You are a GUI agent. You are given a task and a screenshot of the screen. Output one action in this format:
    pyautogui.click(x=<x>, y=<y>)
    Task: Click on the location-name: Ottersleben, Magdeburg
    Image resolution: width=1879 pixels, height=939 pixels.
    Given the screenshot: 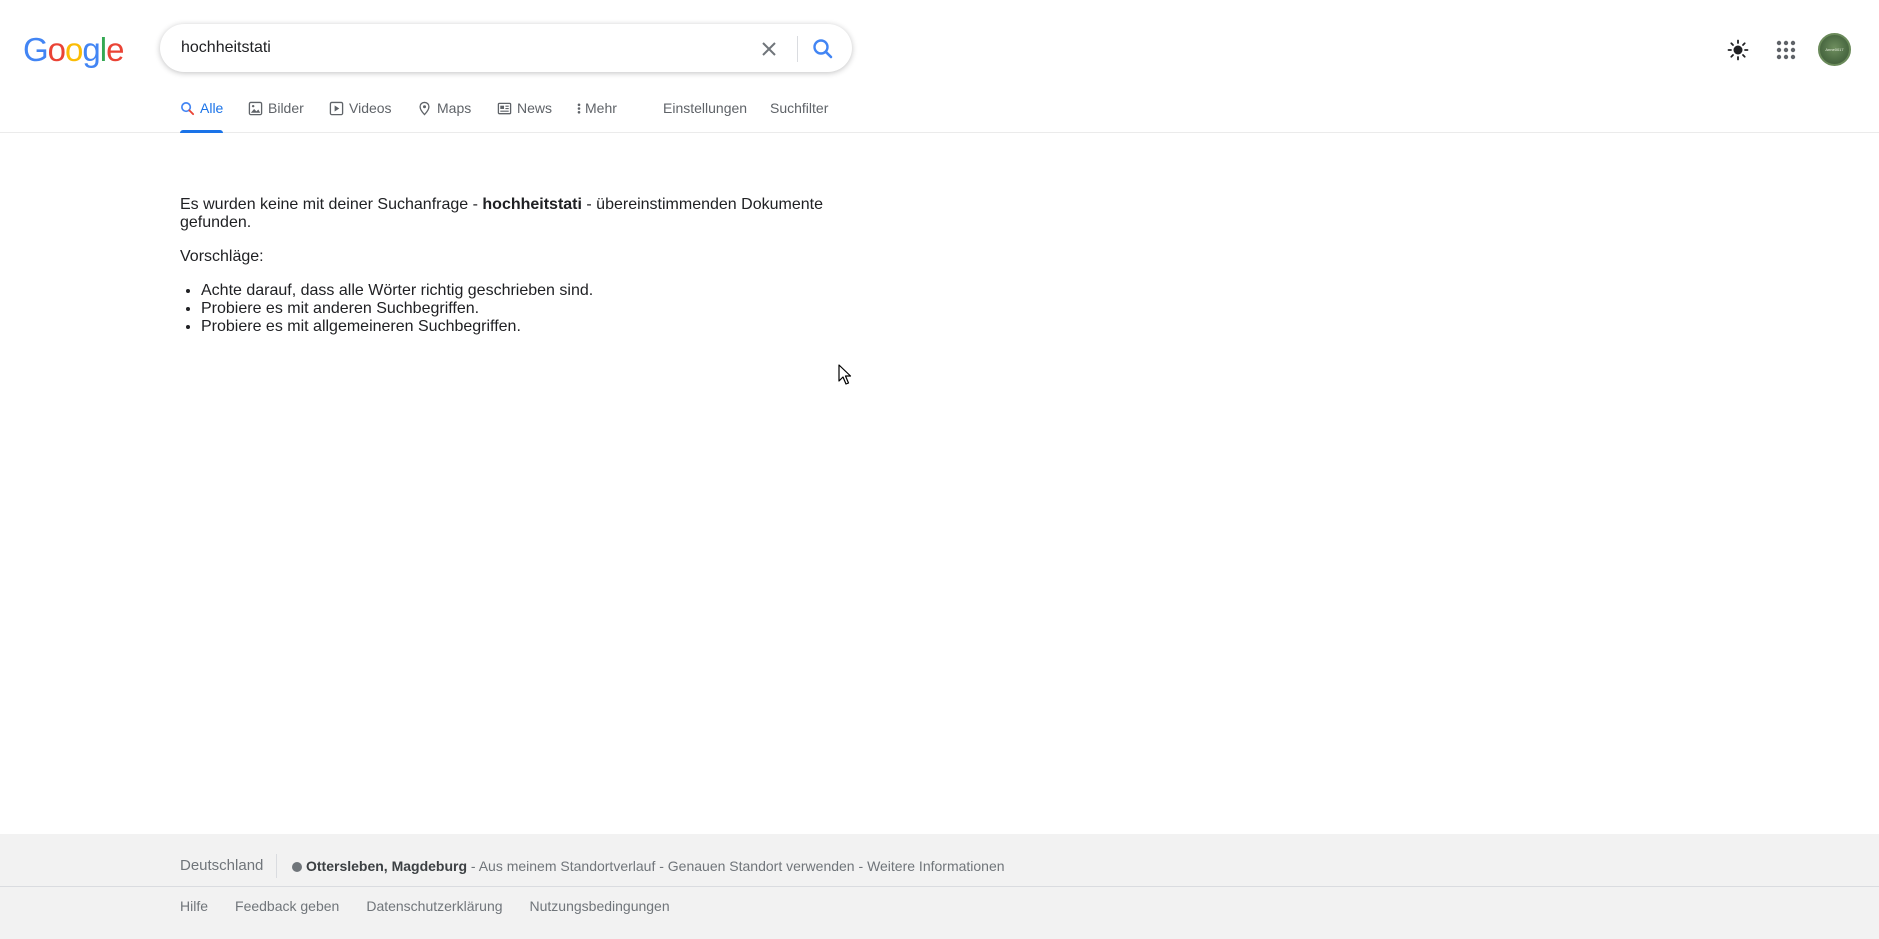 What is the action you would take?
    pyautogui.click(x=387, y=866)
    